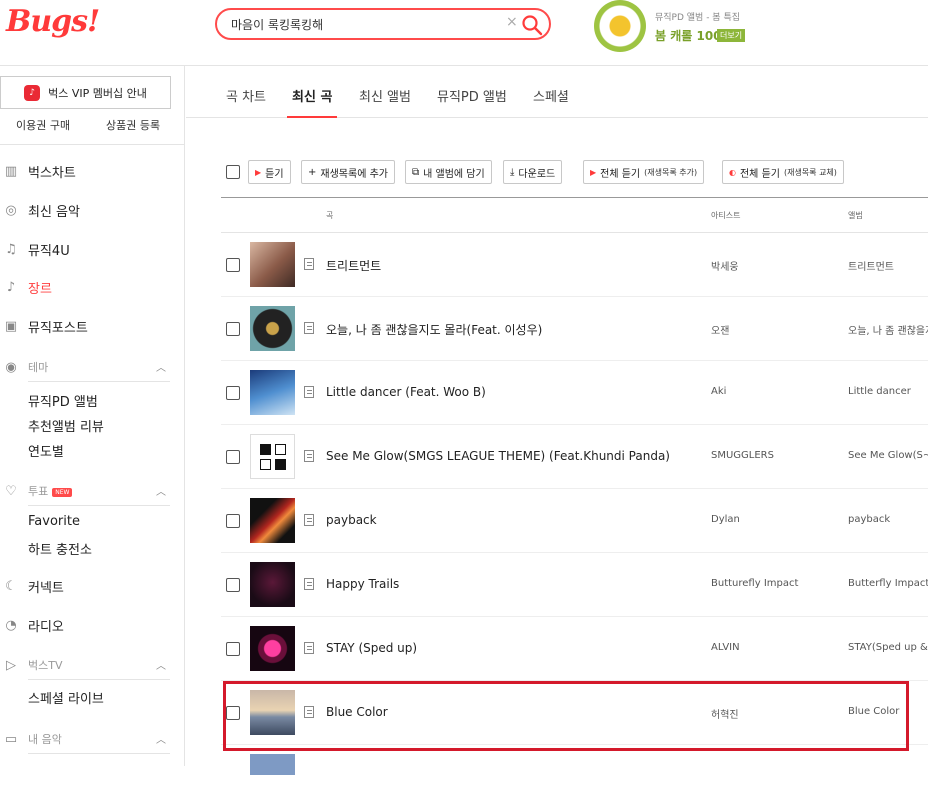  I want to click on col-artist: 아티스트, so click(726, 215).